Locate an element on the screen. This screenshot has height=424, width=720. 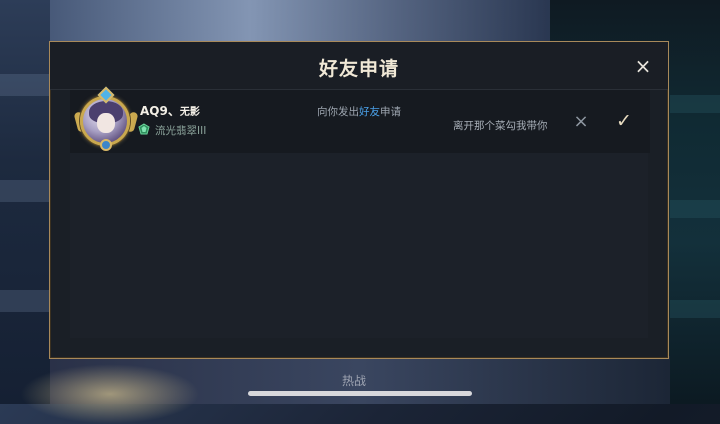
rank-label: 流光翡翠III is located at coordinates (181, 131).